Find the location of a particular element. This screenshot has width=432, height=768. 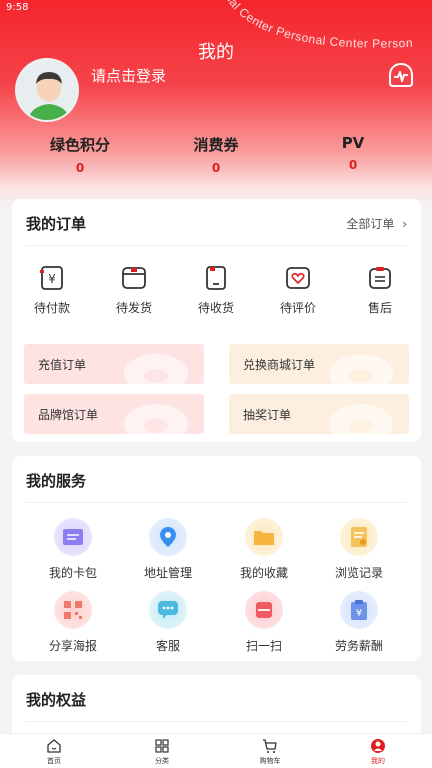

tab-label: 我的 is located at coordinates (378, 761).